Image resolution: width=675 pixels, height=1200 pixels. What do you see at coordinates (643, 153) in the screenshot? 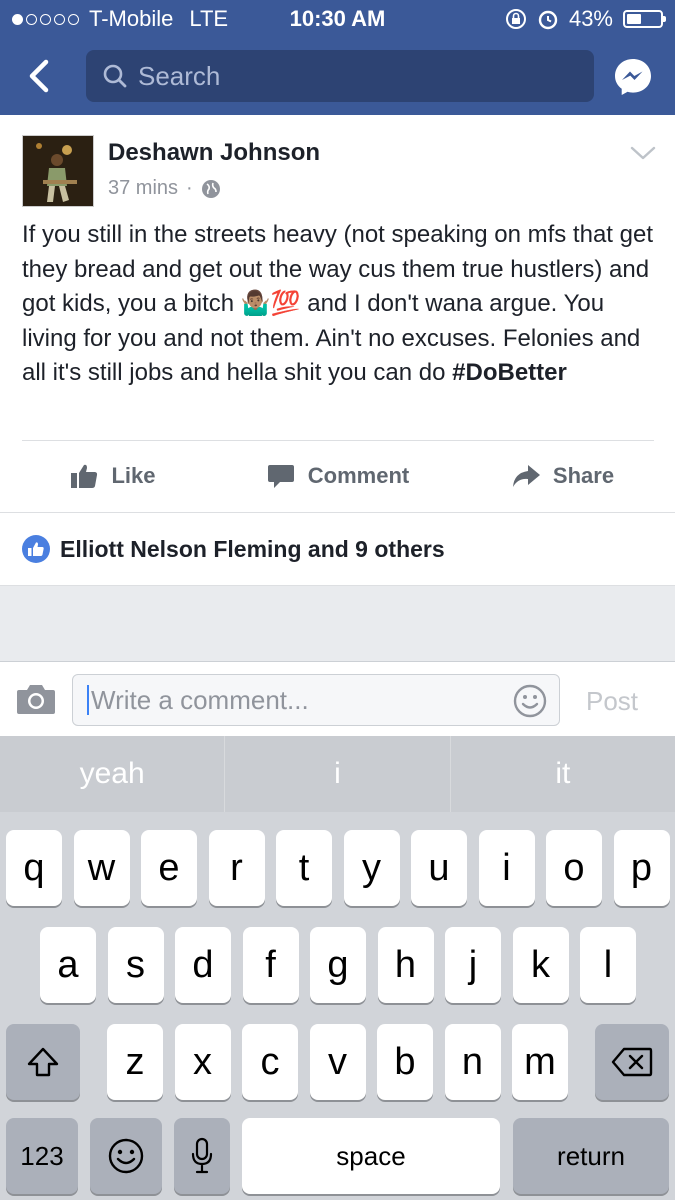
I see `chevron-down-icon` at bounding box center [643, 153].